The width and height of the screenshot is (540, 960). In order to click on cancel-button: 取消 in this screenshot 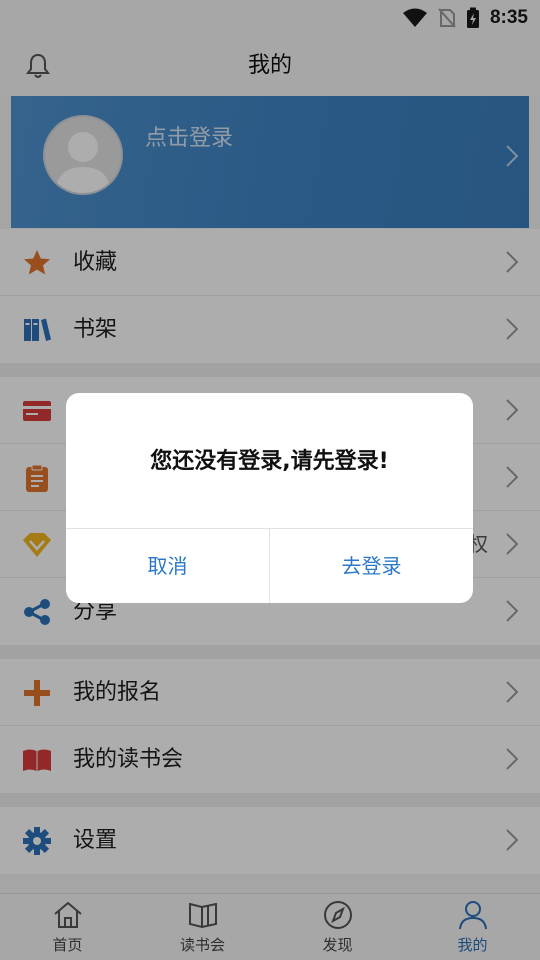, I will do `click(168, 566)`.